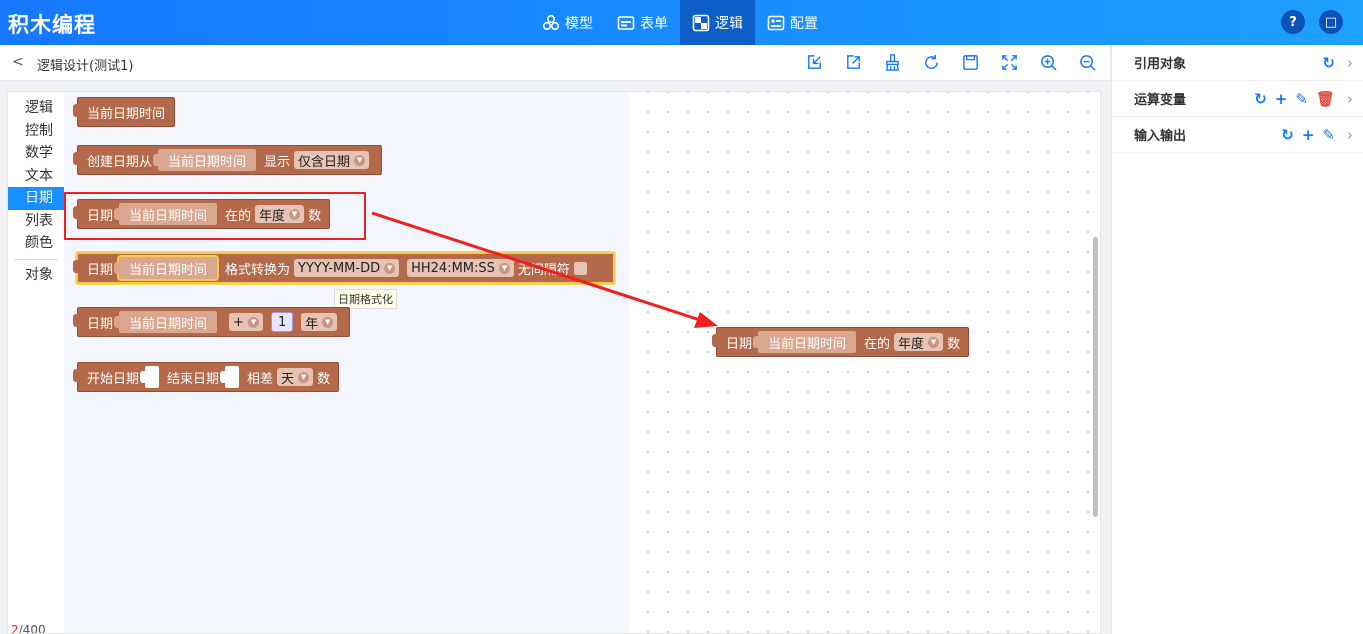  I want to click on dropdown-value: 年度, so click(911, 344).